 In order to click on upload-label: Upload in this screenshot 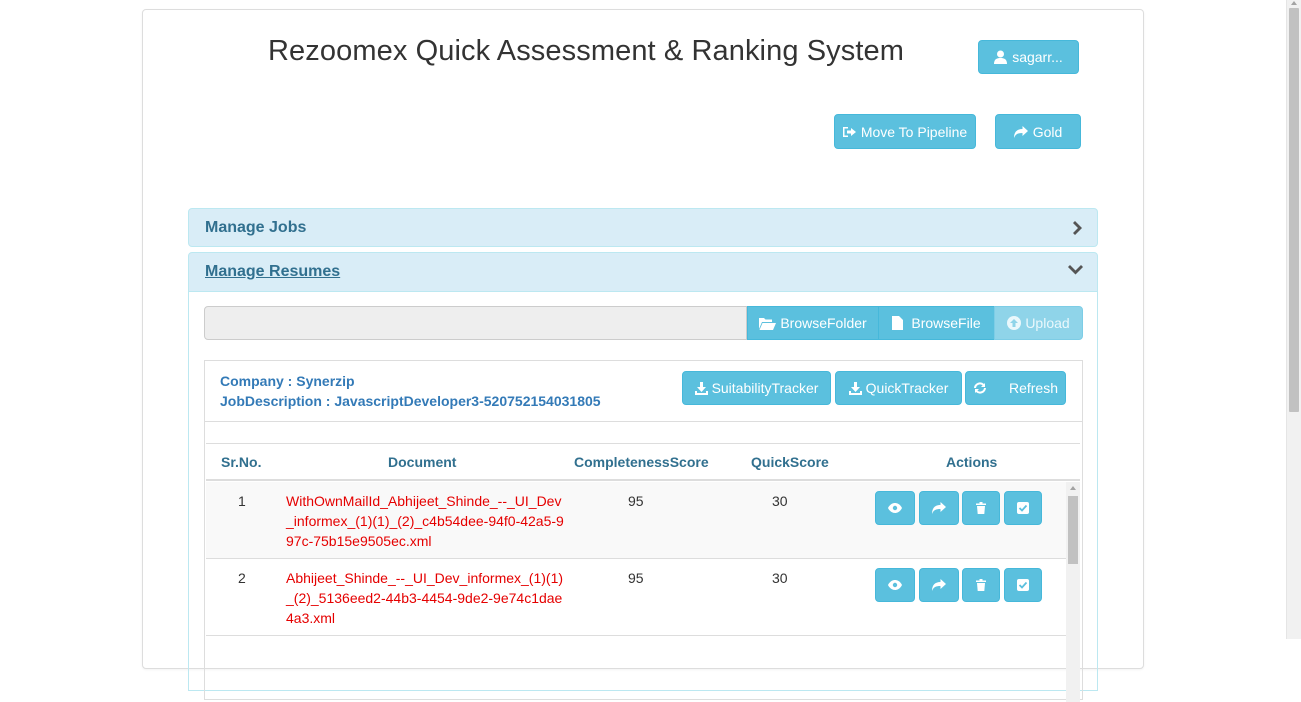, I will do `click(1047, 323)`.